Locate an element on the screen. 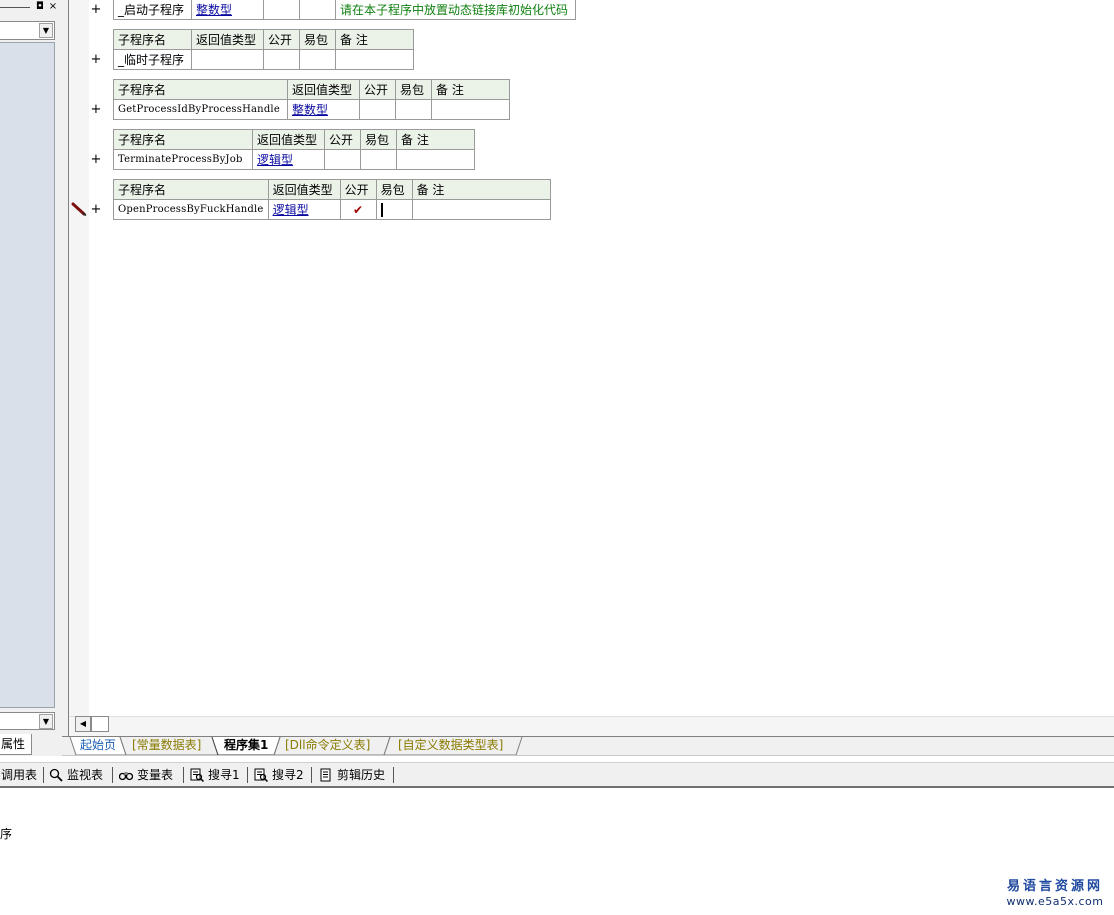 Image resolution: width=1114 pixels, height=915 pixels. watermark-url: www.e5a5x.com is located at coordinates (1055, 901).